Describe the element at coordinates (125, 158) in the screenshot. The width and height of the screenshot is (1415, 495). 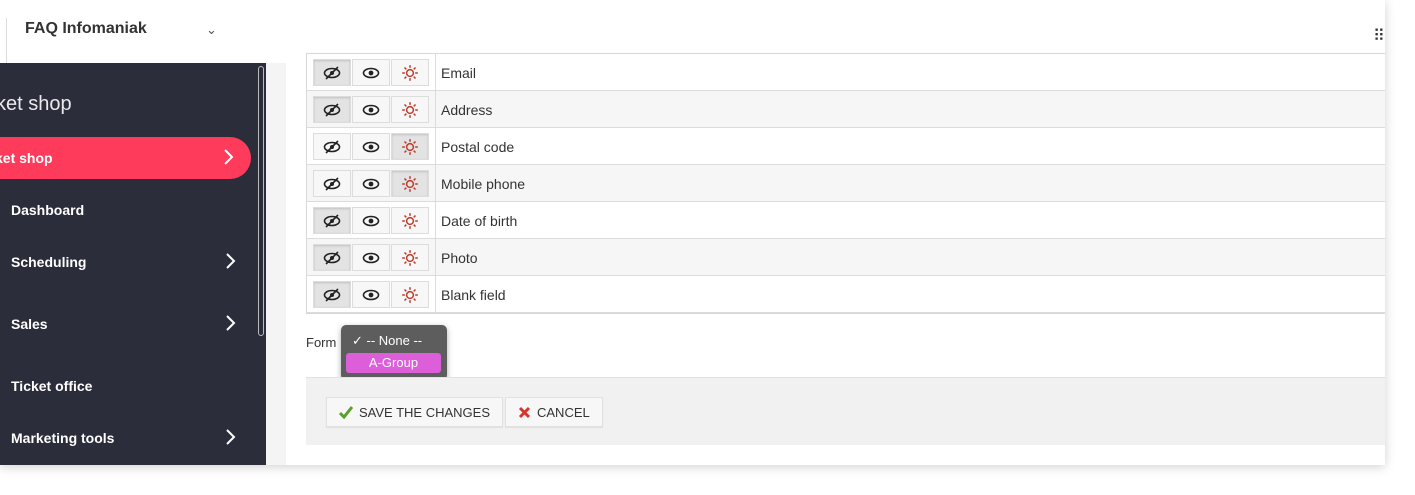
I see `sidebar-item-ticket-shop: ket shop` at that location.